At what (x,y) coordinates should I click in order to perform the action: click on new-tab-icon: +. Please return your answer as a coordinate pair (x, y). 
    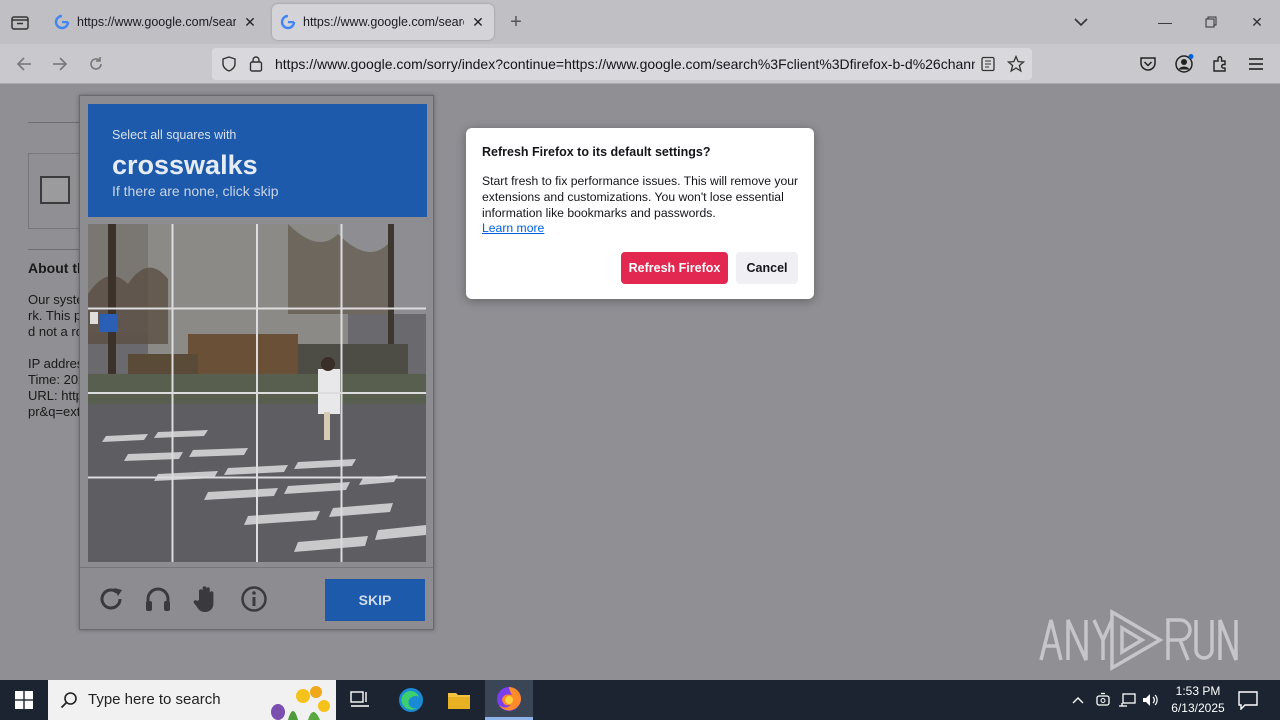
    Looking at the image, I should click on (516, 22).